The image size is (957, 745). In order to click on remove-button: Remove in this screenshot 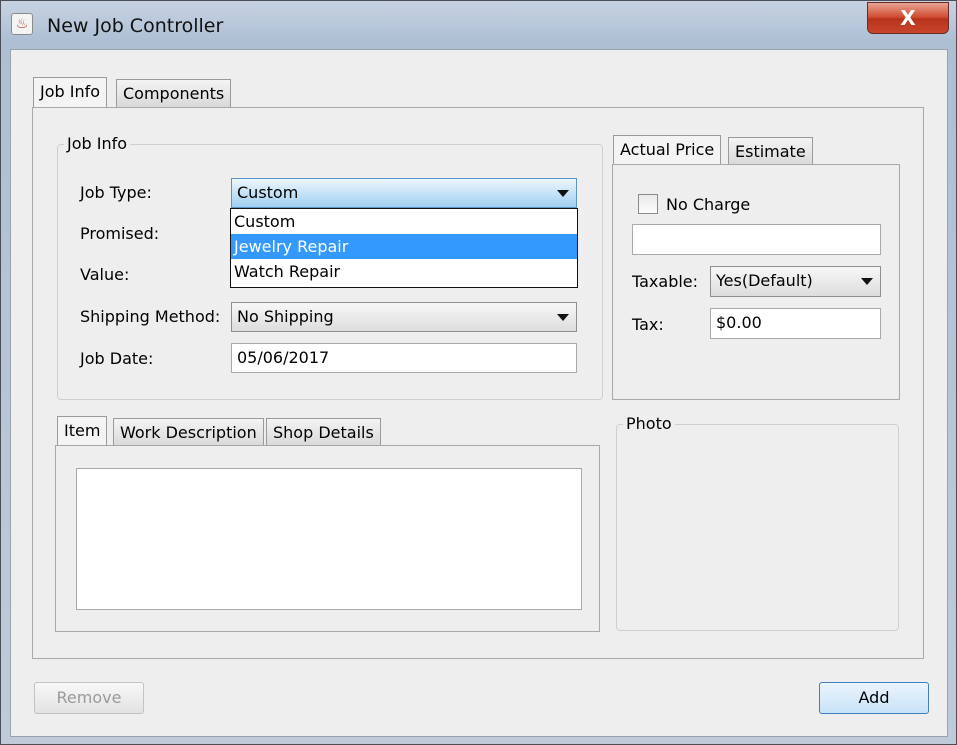, I will do `click(89, 698)`.